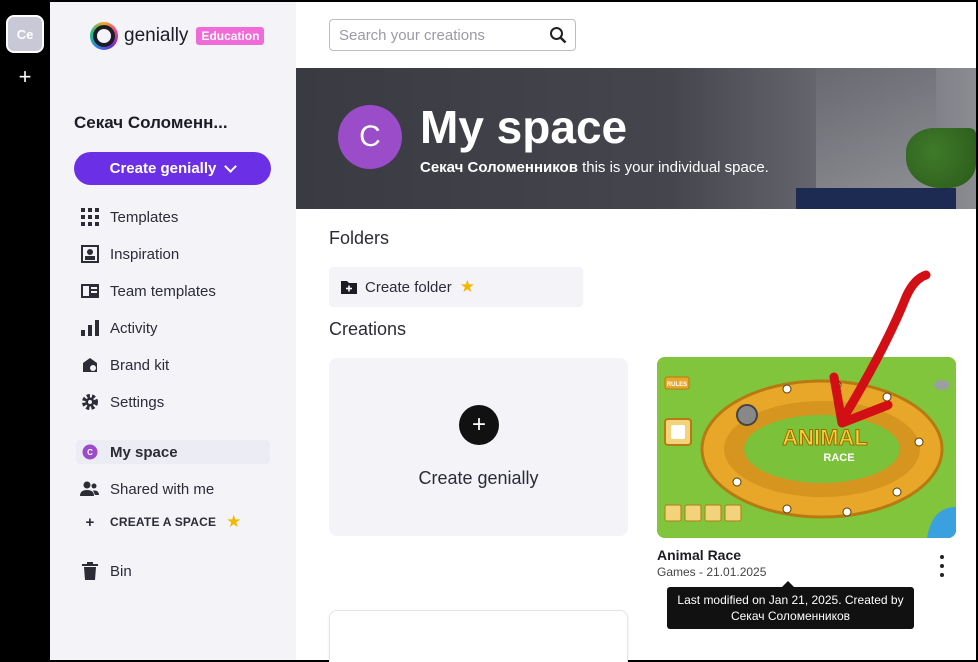 This screenshot has width=978, height=662. I want to click on thumbnail-subtitle: RACE, so click(838, 458).